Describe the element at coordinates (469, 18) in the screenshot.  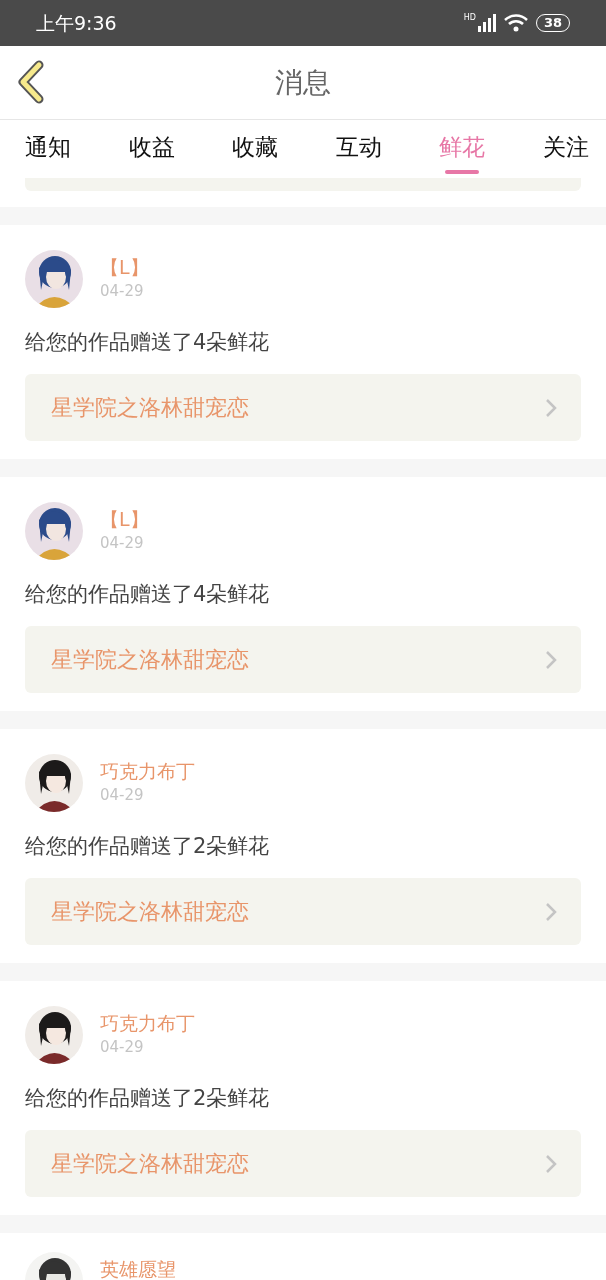
I see `network-label: HD` at that location.